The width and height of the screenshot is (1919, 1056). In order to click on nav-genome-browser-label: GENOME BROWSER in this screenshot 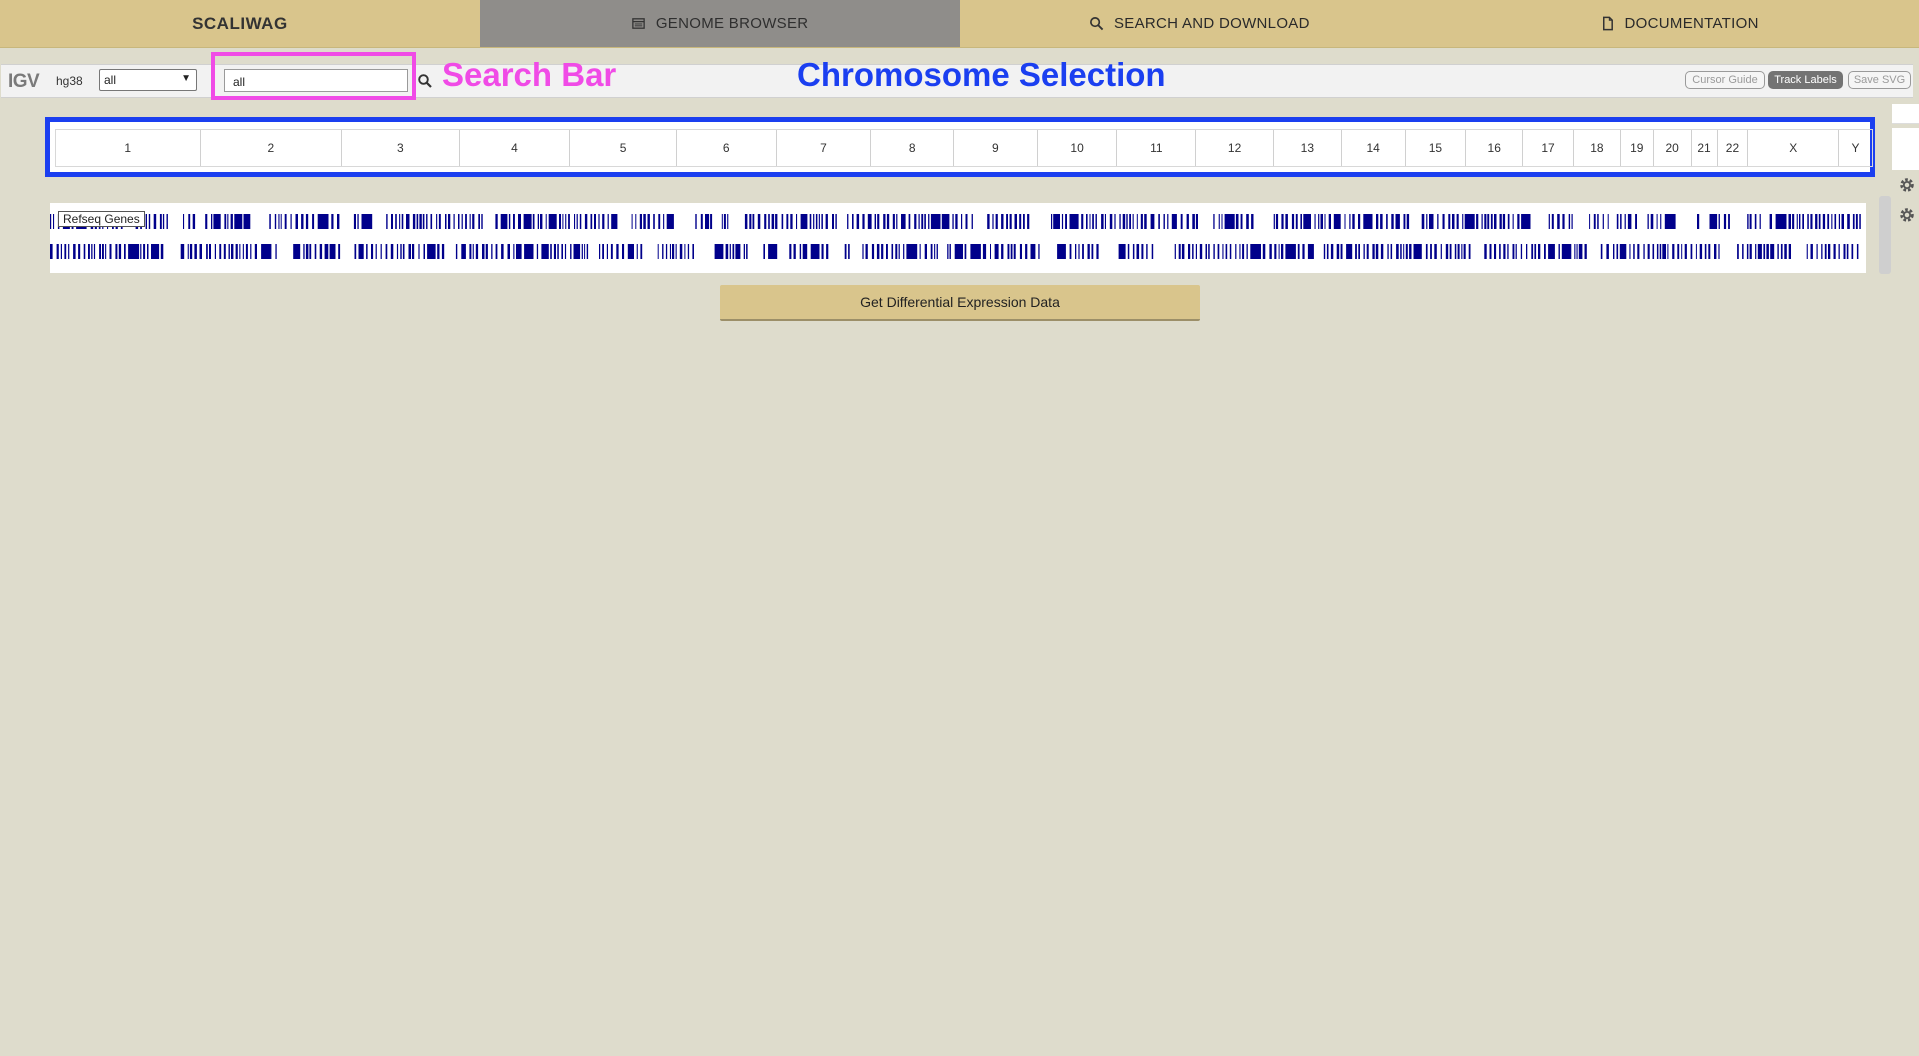, I will do `click(732, 23)`.